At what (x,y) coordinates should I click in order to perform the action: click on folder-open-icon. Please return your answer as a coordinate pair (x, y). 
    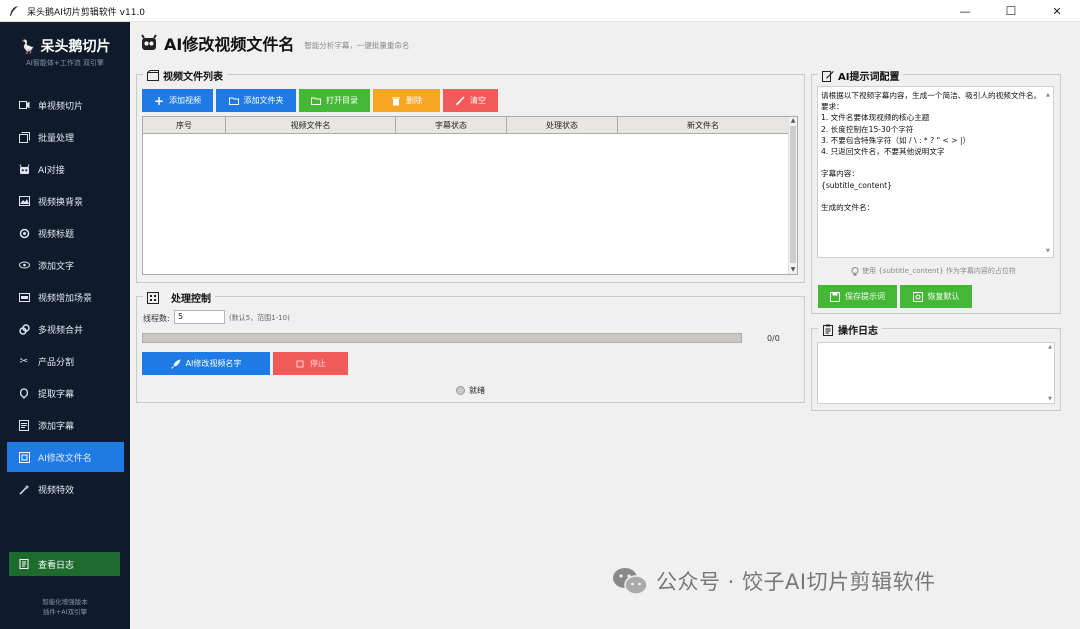
    Looking at the image, I should click on (316, 101).